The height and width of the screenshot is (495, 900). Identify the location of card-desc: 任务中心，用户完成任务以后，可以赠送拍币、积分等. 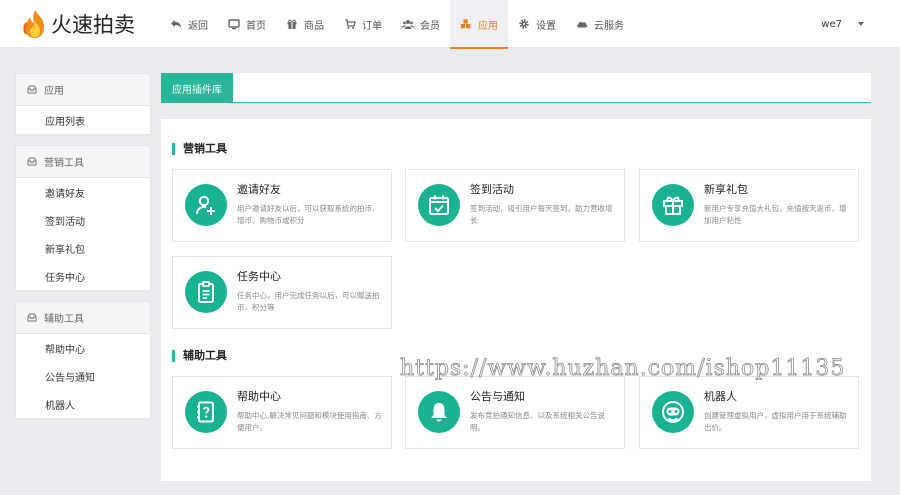
(308, 301).